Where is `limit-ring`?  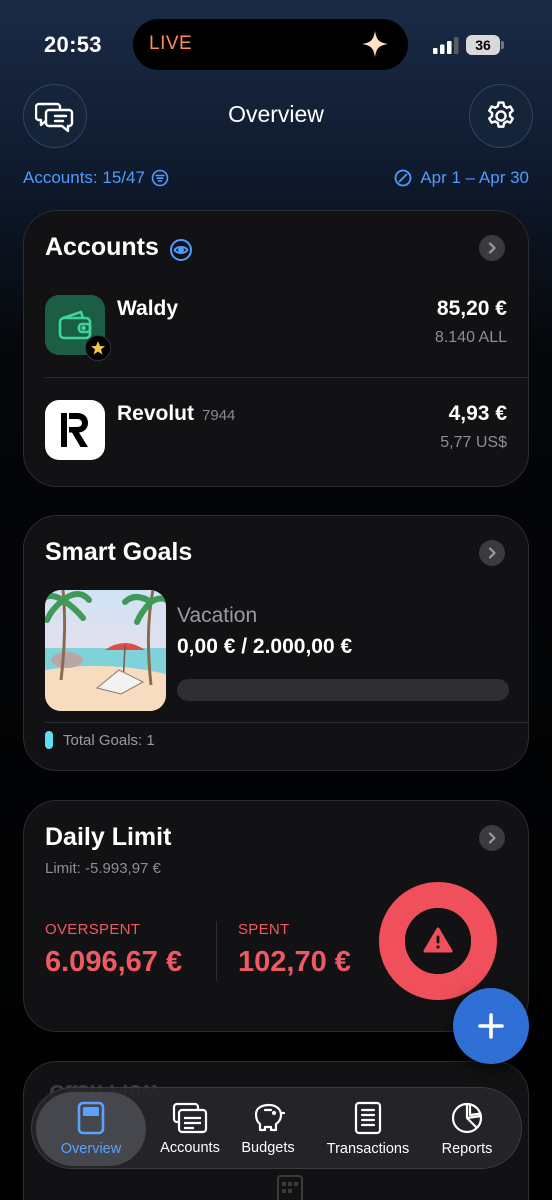
limit-ring is located at coordinates (438, 941).